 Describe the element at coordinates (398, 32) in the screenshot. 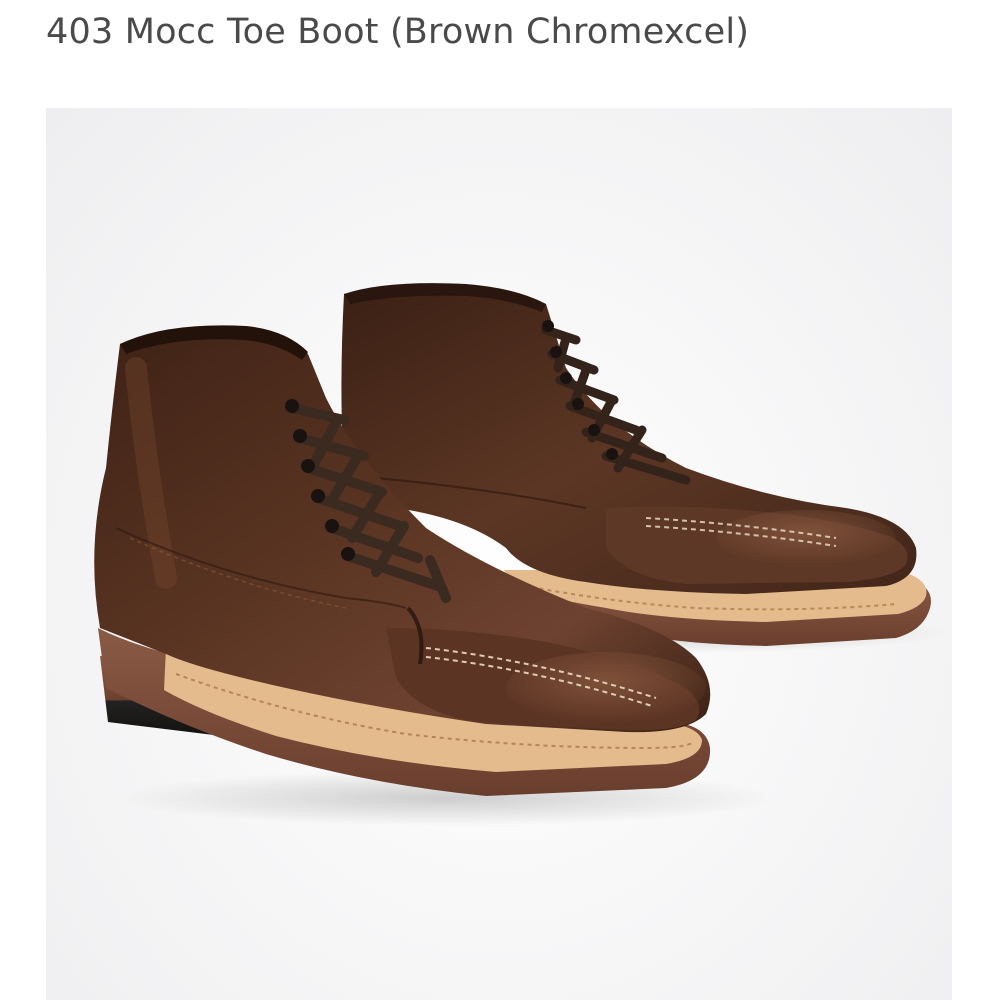

I see `product-title: 403 Mocc Toe Boot (Brown Chromexcel)` at that location.